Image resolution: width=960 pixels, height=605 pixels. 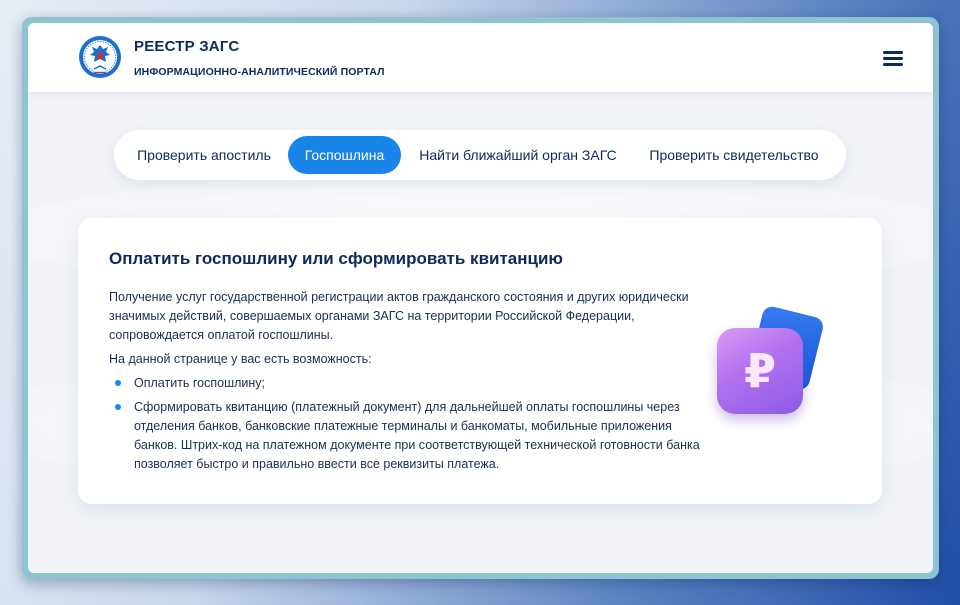 I want to click on tab-find-registry-office: Найти ближайший орган ЗАГС, so click(x=518, y=155).